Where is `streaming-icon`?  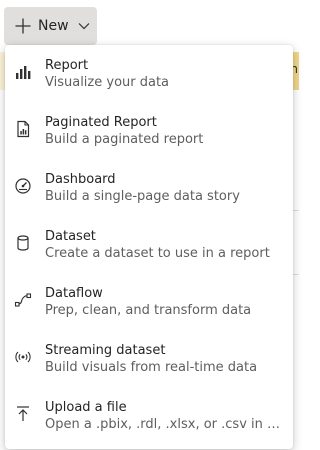 streaming-icon is located at coordinates (23, 357).